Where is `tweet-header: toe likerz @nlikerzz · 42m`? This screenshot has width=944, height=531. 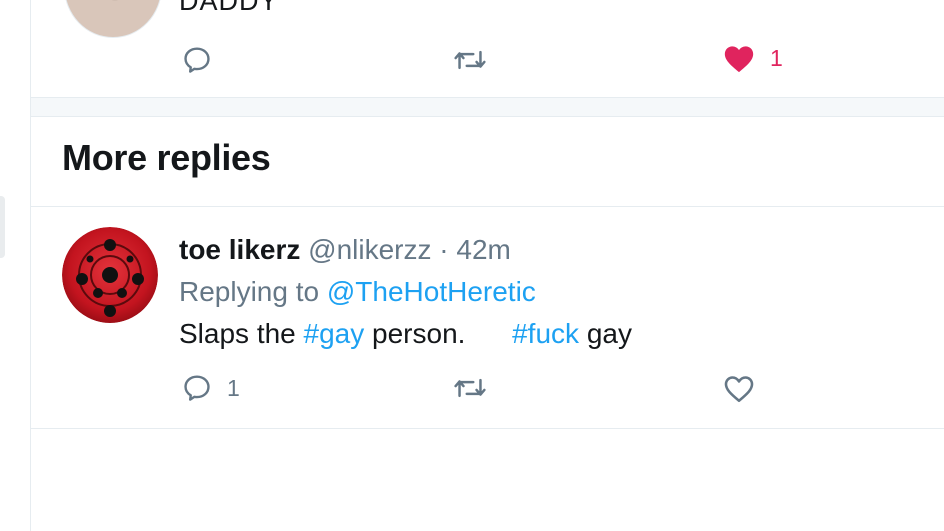
tweet-header: toe likerz @nlikerzz · 42m is located at coordinates (405, 250).